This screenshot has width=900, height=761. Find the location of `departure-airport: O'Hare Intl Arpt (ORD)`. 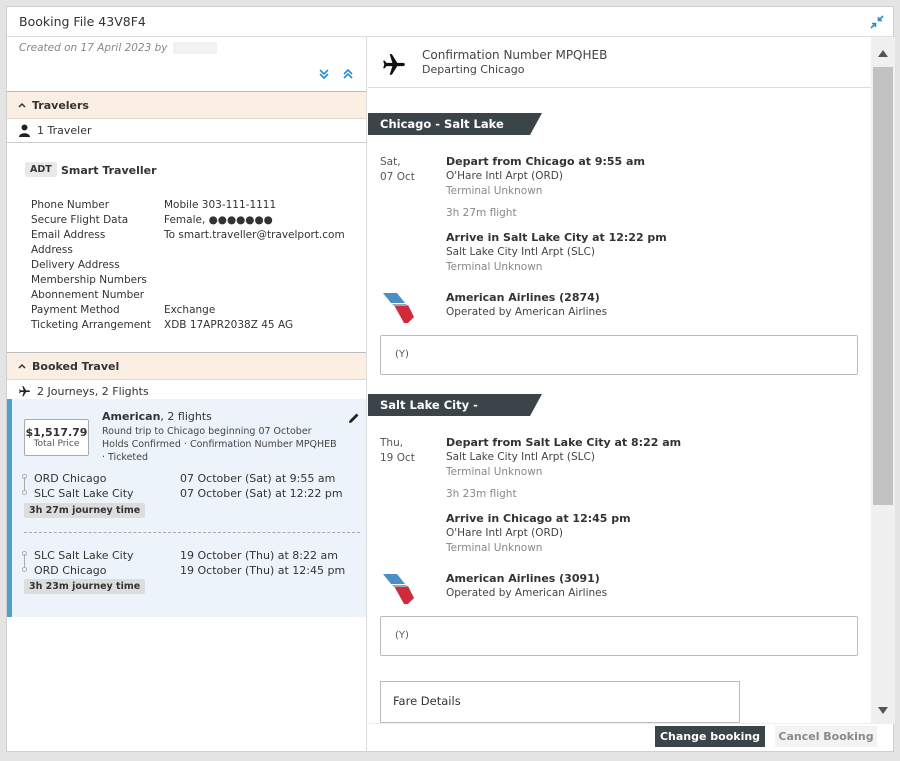

departure-airport: O'Hare Intl Arpt (ORD) is located at coordinates (504, 176).